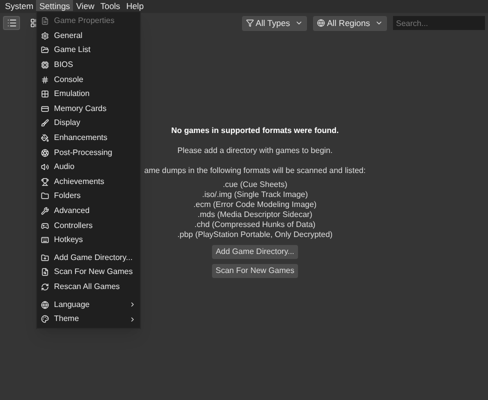 The image size is (488, 400). Describe the element at coordinates (88, 319) in the screenshot. I see `menu-item: Theme` at that location.